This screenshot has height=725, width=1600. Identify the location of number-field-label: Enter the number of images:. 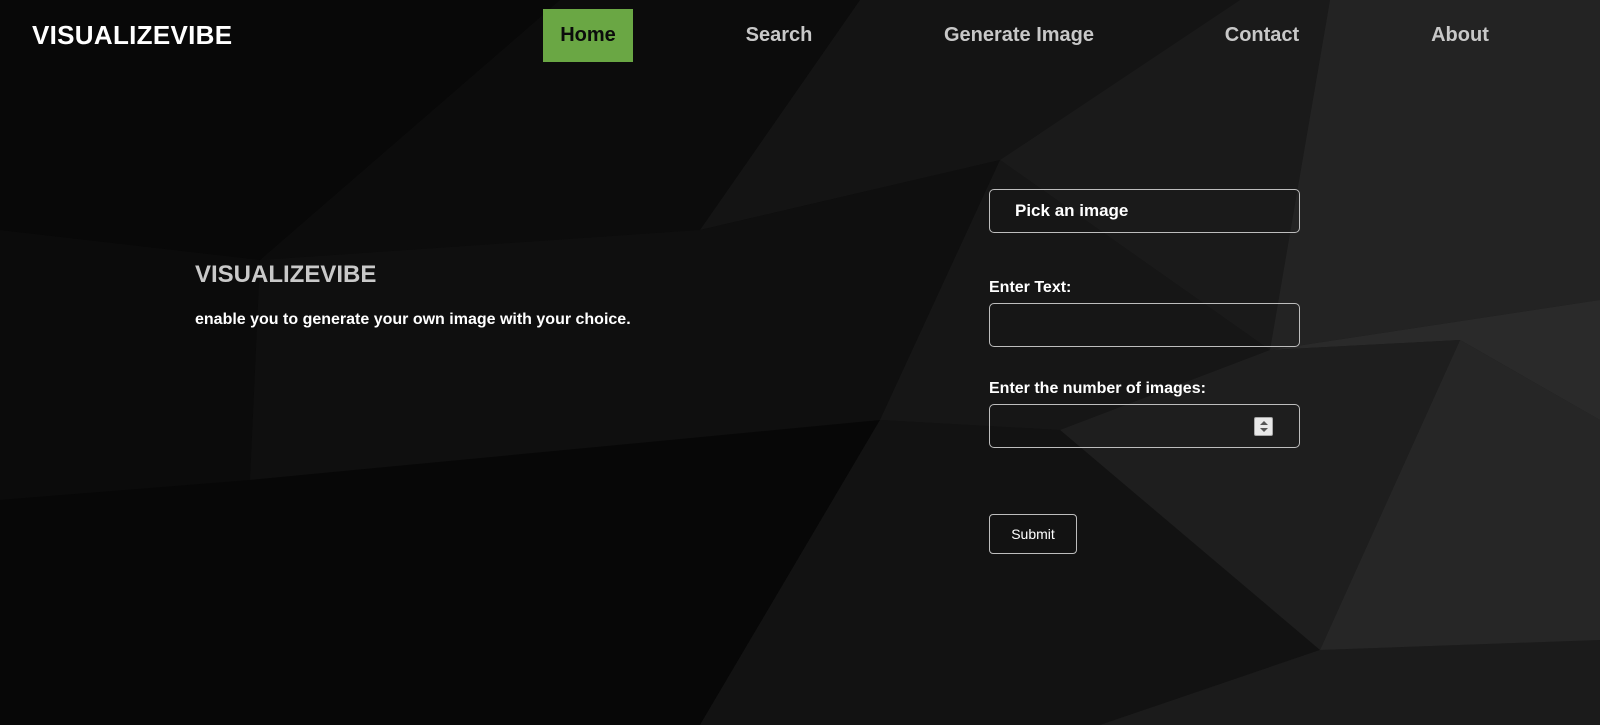
(1097, 388).